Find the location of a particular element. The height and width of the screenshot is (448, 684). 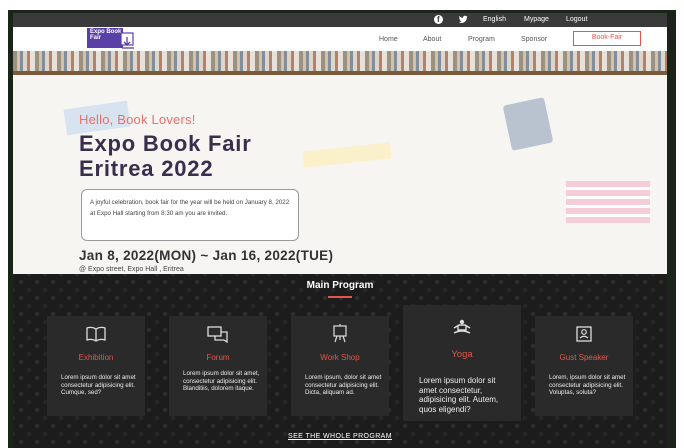

logout-link: Logout is located at coordinates (576, 20).